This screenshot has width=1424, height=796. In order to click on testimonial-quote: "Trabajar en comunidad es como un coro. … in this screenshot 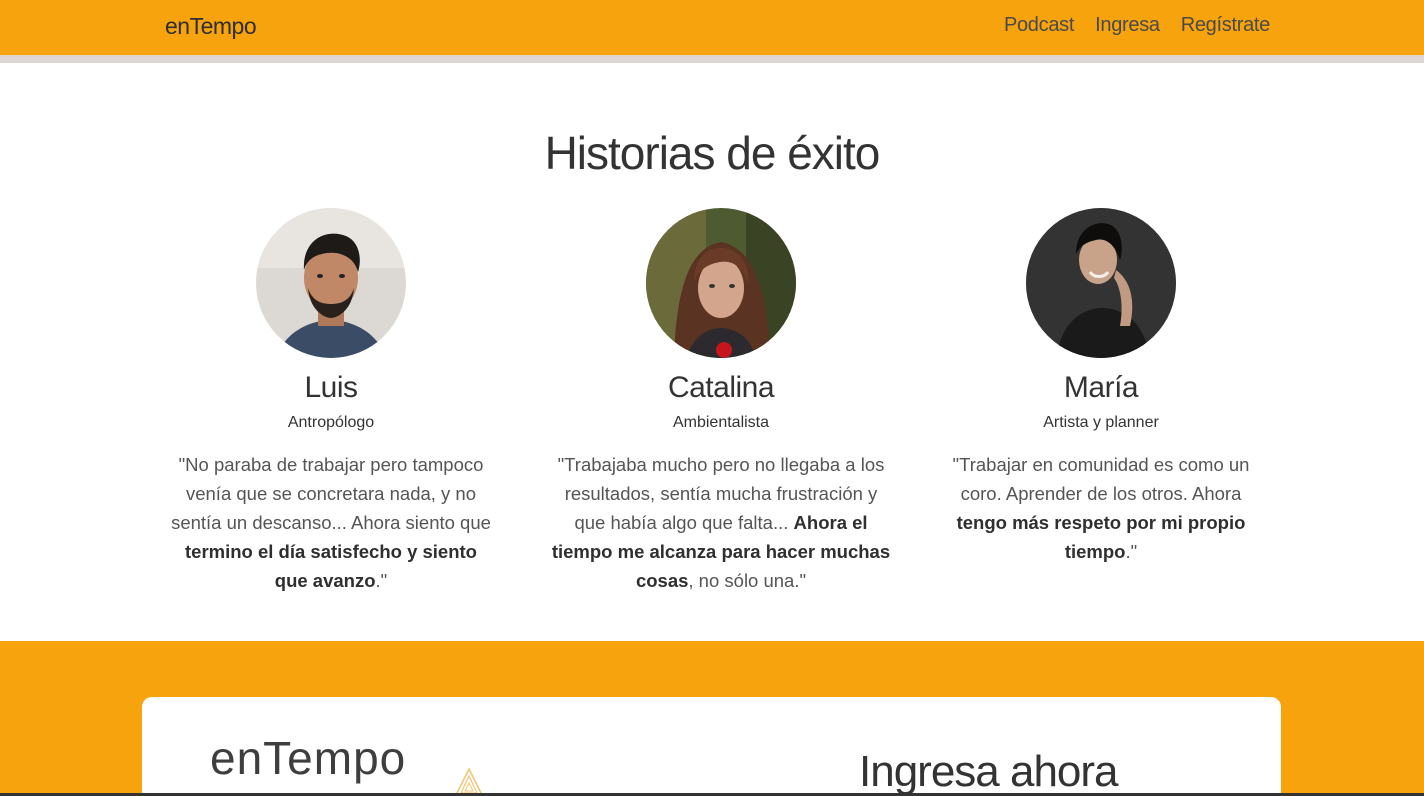, I will do `click(1101, 508)`.